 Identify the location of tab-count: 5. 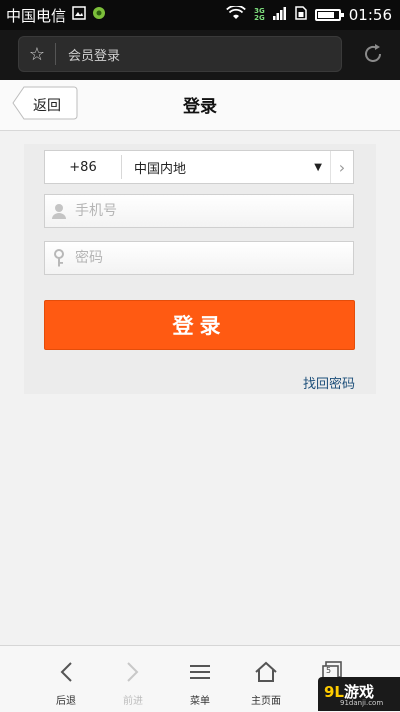
(329, 670).